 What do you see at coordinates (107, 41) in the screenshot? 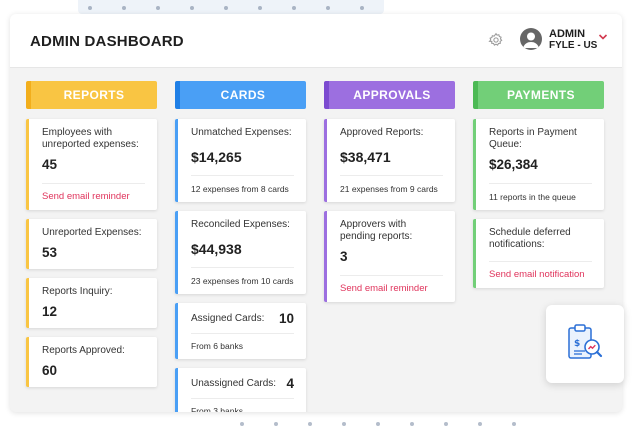
I see `page-title: ADMIN DASHBOARD` at bounding box center [107, 41].